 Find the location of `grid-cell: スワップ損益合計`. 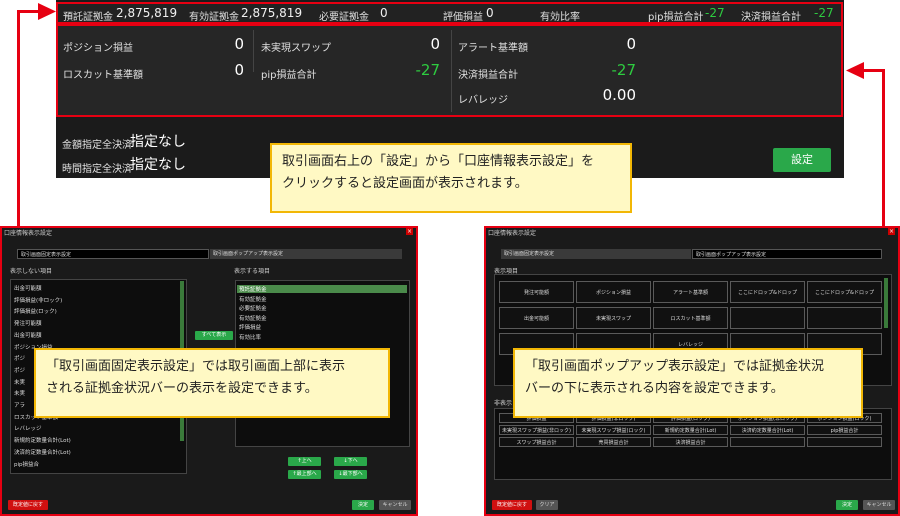

grid-cell: スワップ損益合計 is located at coordinates (536, 442).